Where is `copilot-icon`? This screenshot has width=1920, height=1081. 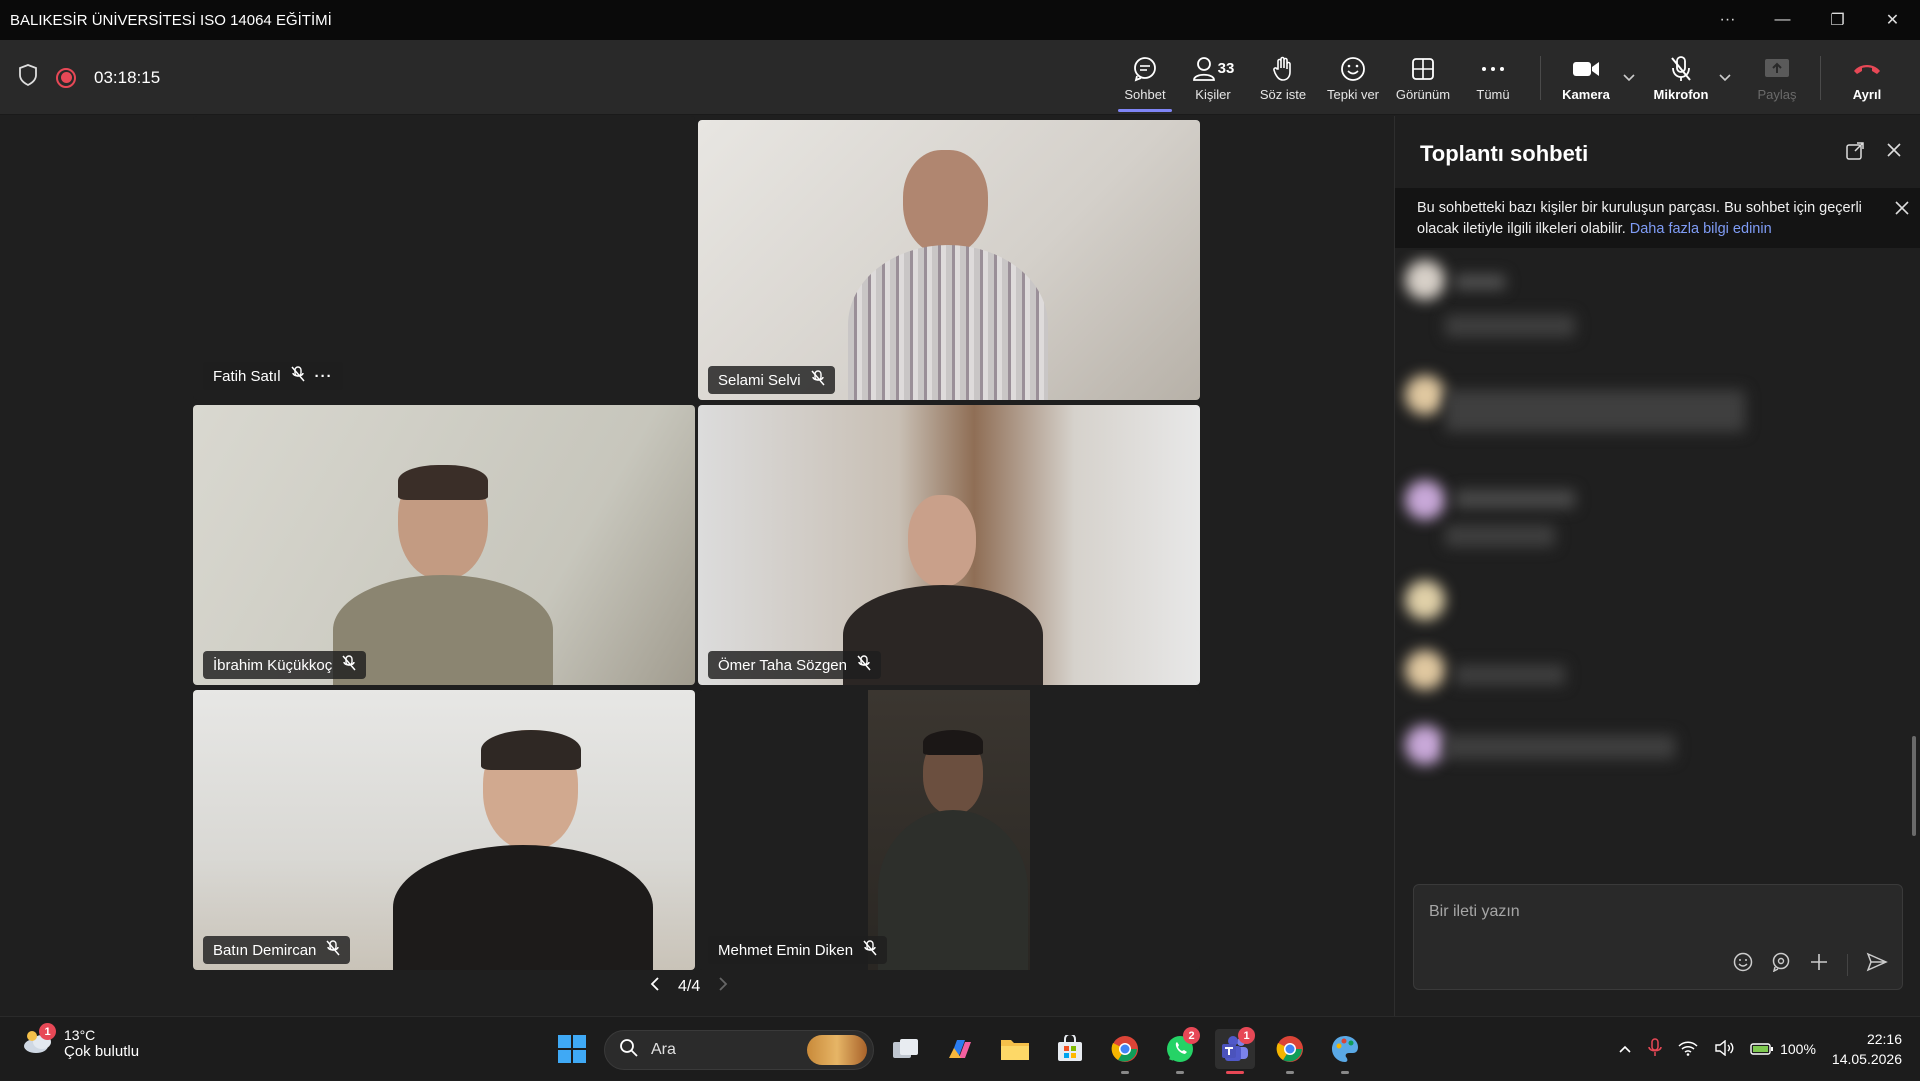
copilot-icon is located at coordinates (960, 1049).